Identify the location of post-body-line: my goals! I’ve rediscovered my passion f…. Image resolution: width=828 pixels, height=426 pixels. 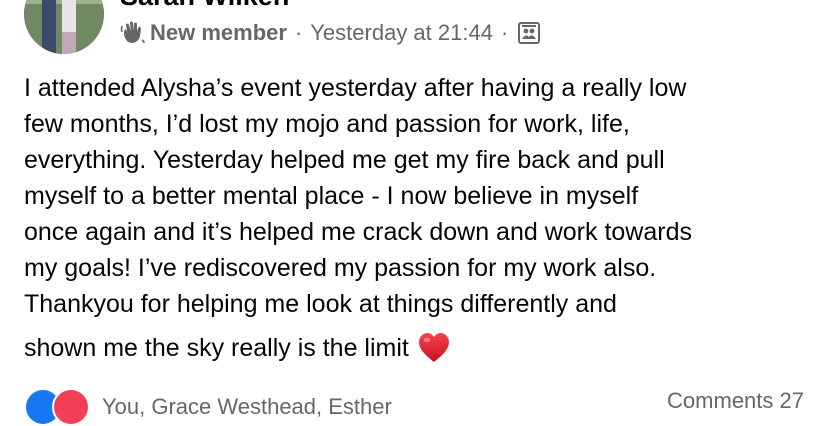
(340, 268).